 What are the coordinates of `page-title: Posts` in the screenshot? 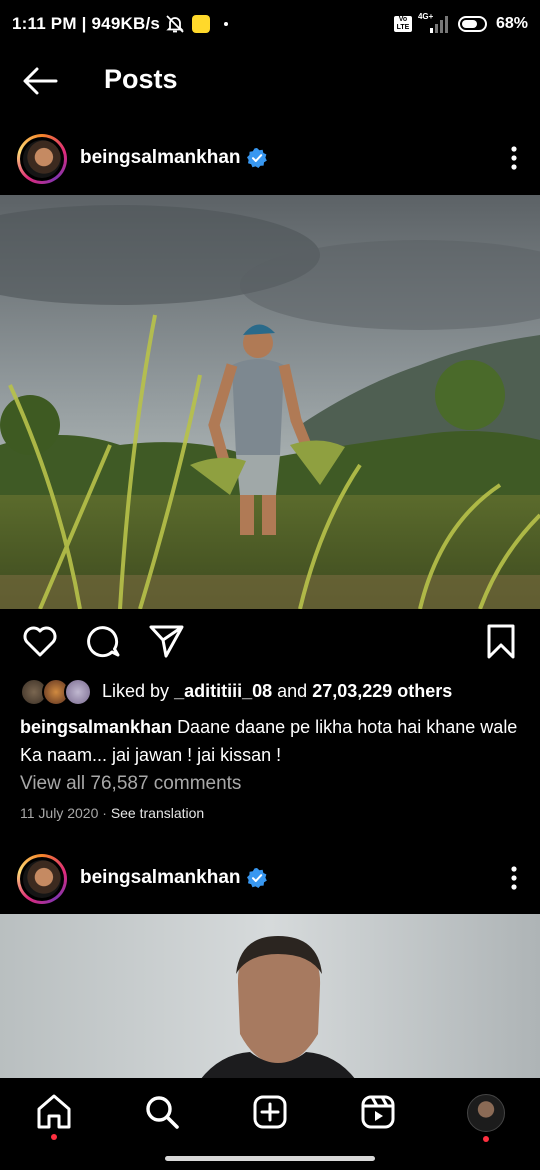 It's located at (141, 79).